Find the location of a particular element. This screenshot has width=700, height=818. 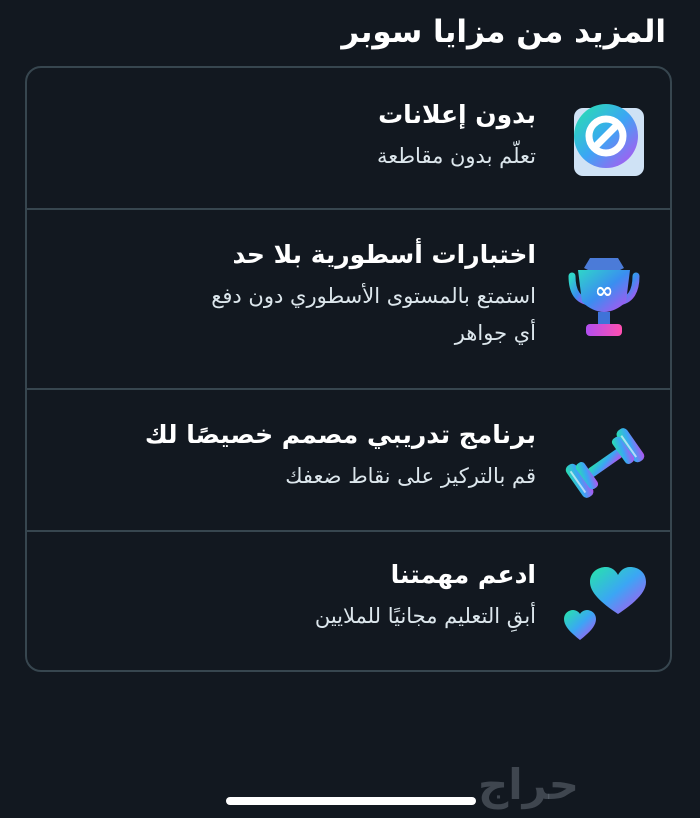

feature-title: برنامج تدريبي مصمم خصيصًا لك is located at coordinates (340, 434).